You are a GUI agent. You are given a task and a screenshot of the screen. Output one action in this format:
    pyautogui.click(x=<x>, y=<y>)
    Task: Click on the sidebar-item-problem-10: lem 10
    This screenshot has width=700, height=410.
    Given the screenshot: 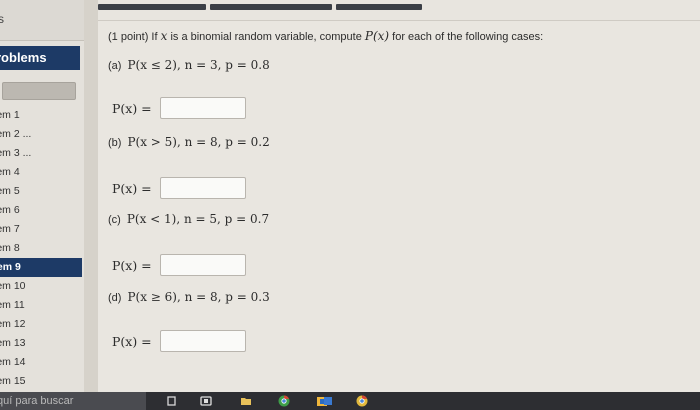 What is the action you would take?
    pyautogui.click(x=41, y=286)
    